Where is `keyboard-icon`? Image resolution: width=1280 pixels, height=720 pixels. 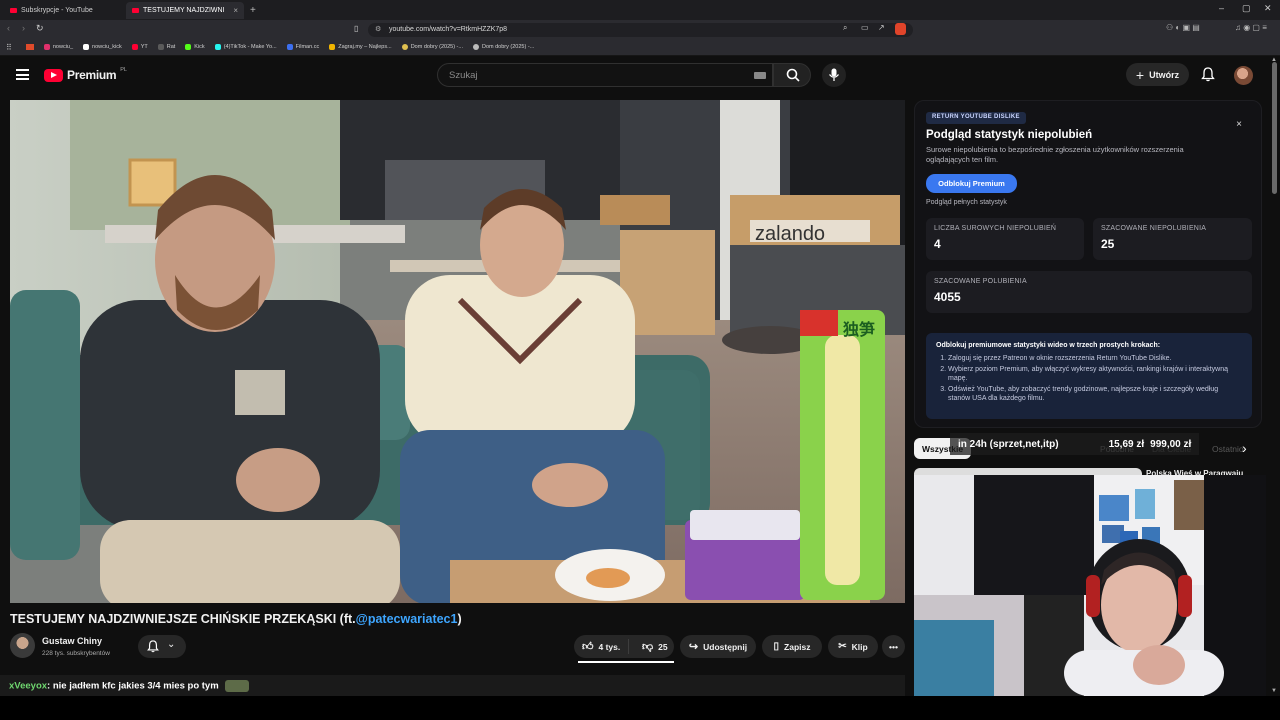 keyboard-icon is located at coordinates (760, 75).